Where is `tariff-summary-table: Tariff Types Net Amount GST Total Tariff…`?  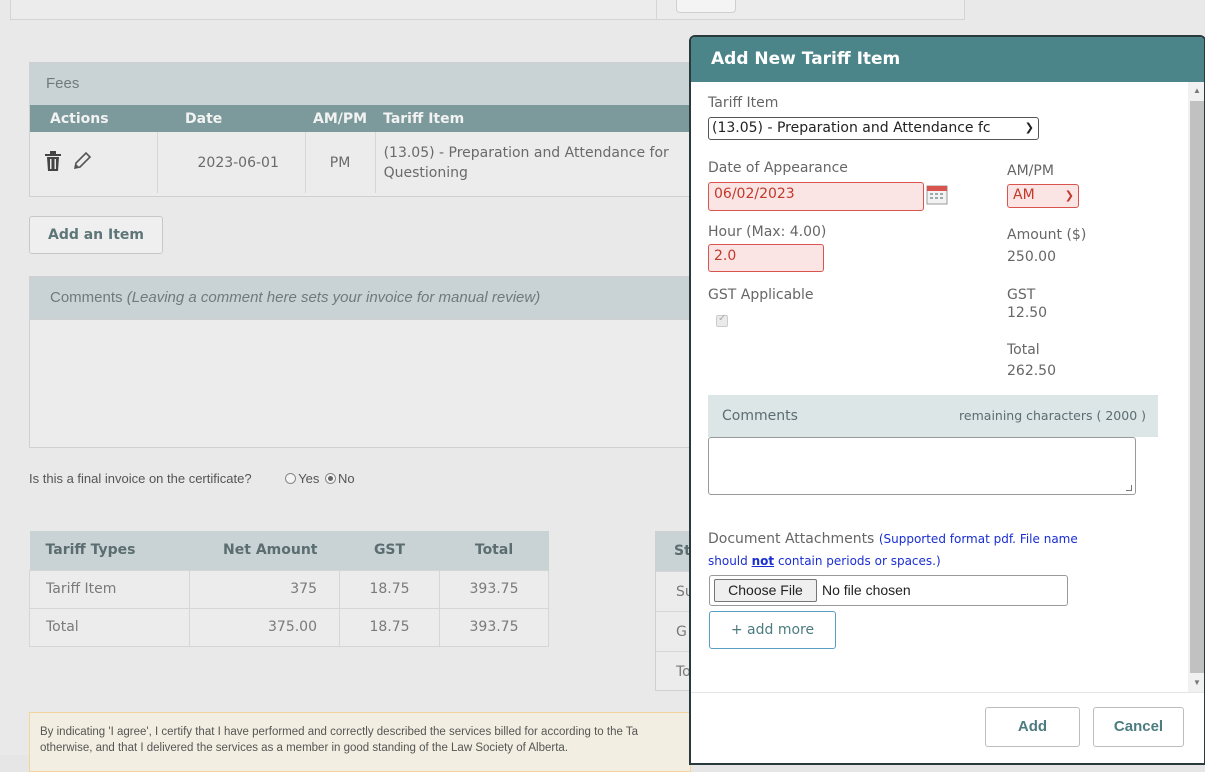 tariff-summary-table: Tariff Types Net Amount GST Total Tariff… is located at coordinates (289, 589).